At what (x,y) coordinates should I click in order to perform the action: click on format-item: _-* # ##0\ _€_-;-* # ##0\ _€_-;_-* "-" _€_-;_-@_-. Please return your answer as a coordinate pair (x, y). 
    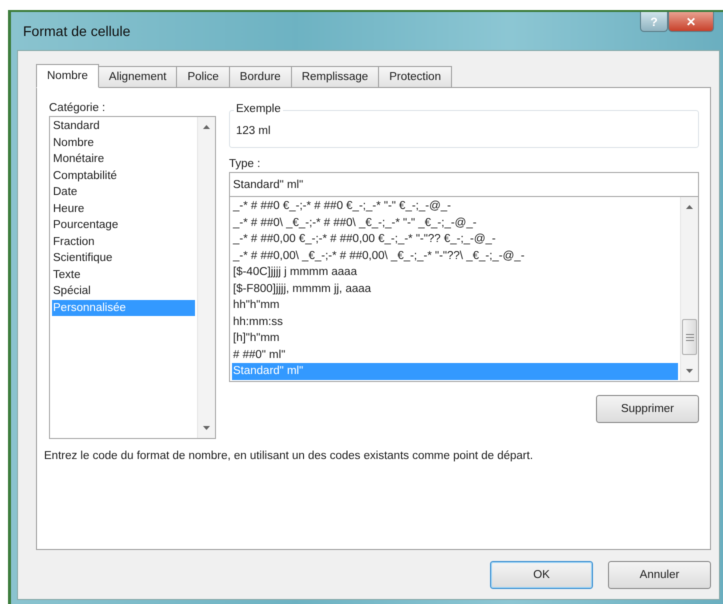
    Looking at the image, I should click on (455, 222).